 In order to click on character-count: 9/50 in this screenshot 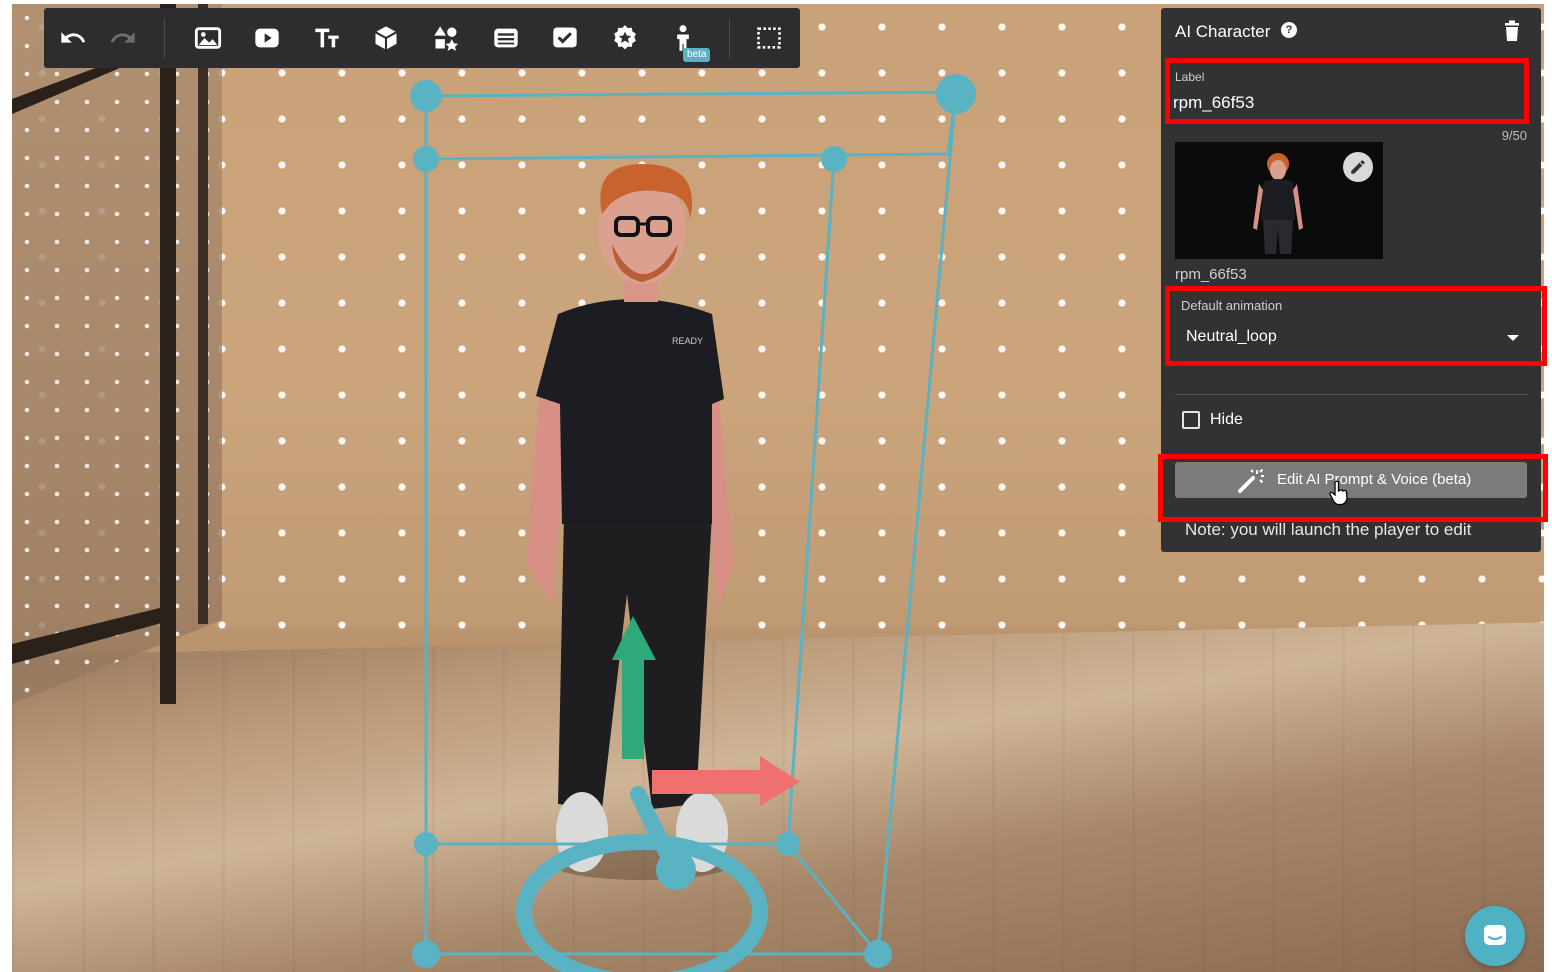, I will do `click(1514, 135)`.